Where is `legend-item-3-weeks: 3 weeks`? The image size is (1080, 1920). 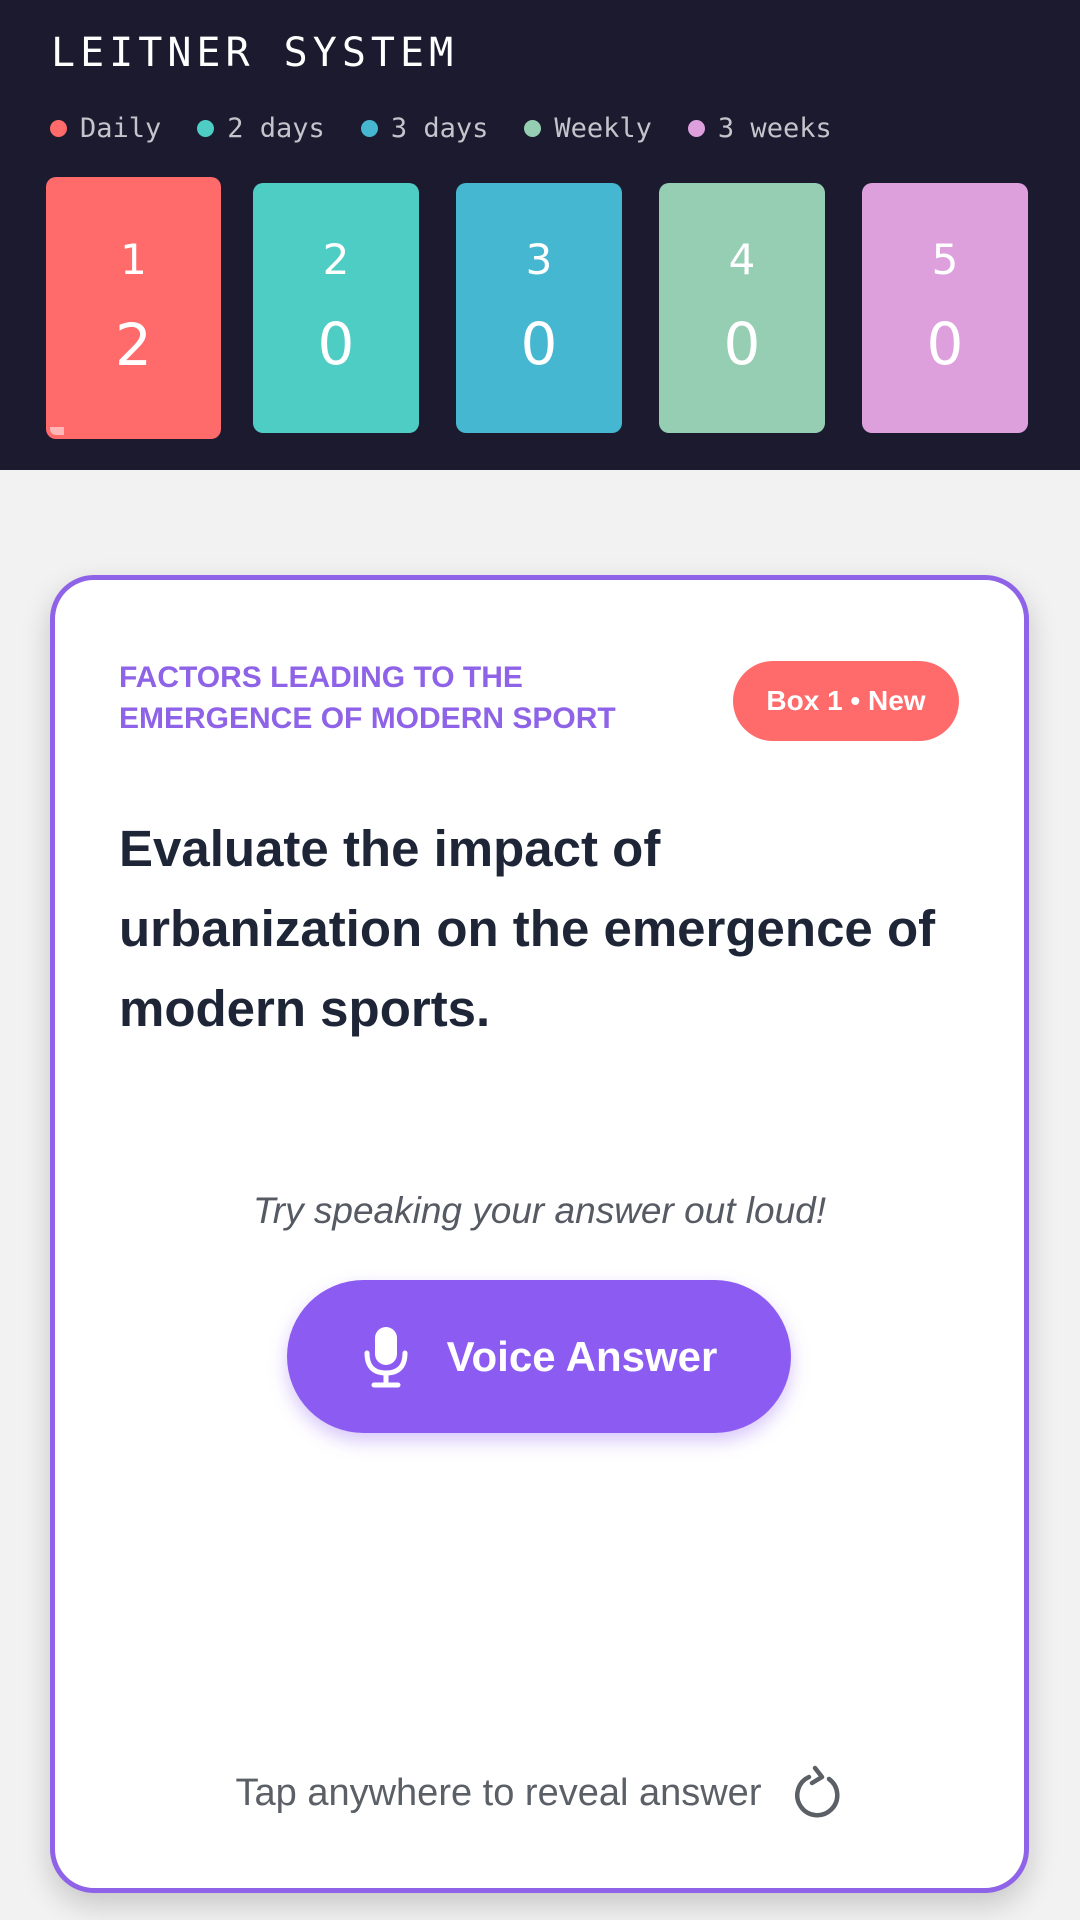
legend-item-3-weeks: 3 weeks is located at coordinates (759, 128).